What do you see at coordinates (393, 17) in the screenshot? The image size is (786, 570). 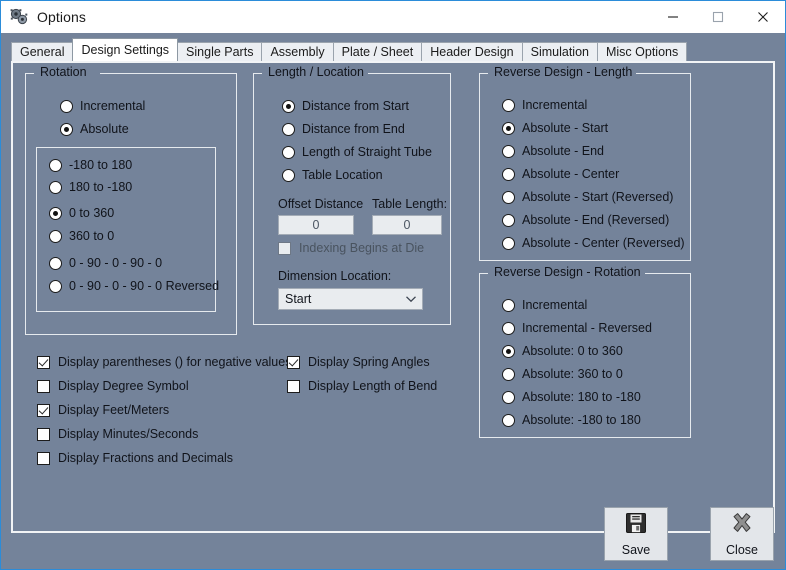 I see `title-bar: Options` at bounding box center [393, 17].